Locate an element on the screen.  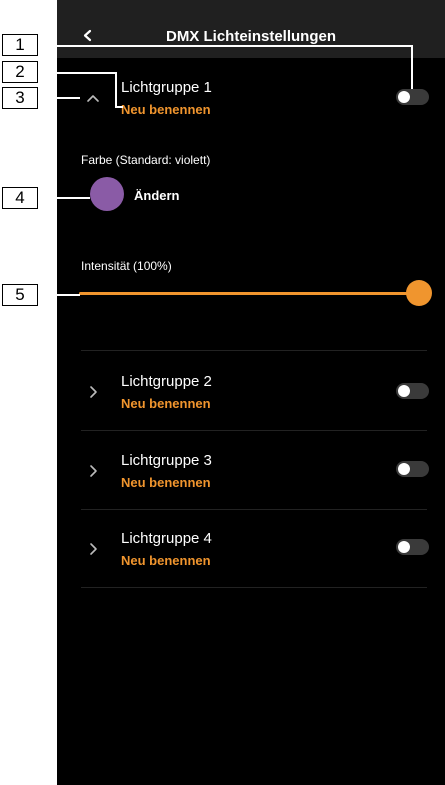
intensity-slider-track is located at coordinates (249, 293).